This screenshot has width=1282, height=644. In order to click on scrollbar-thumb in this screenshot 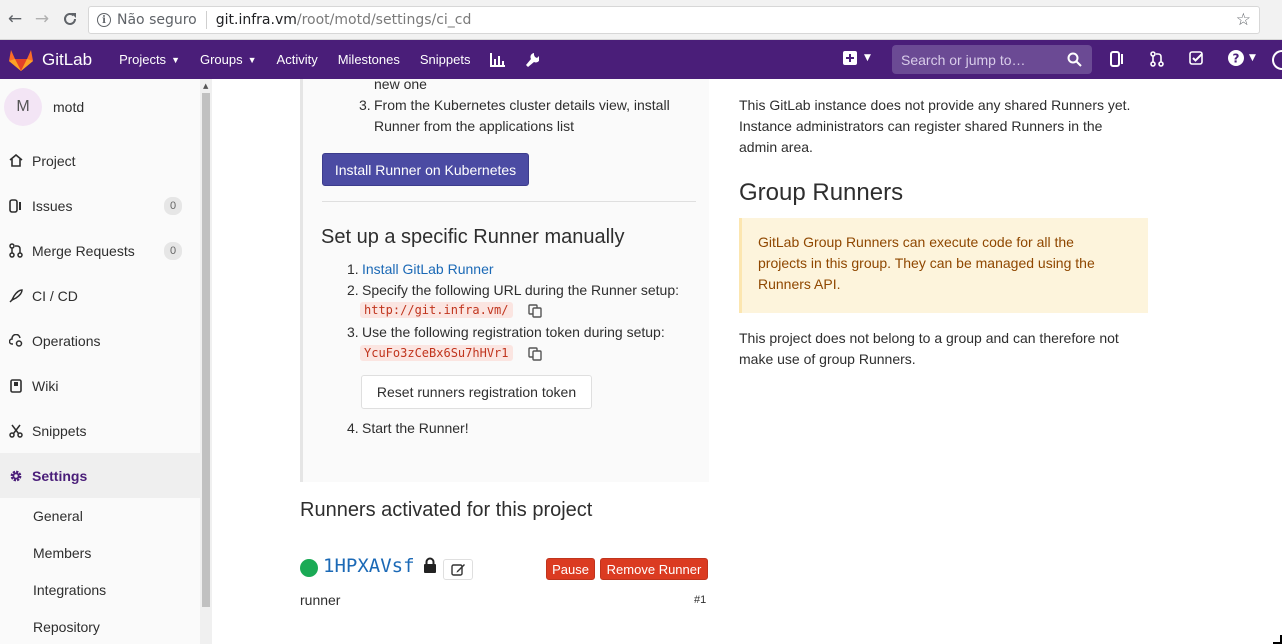, I will do `click(206, 350)`.